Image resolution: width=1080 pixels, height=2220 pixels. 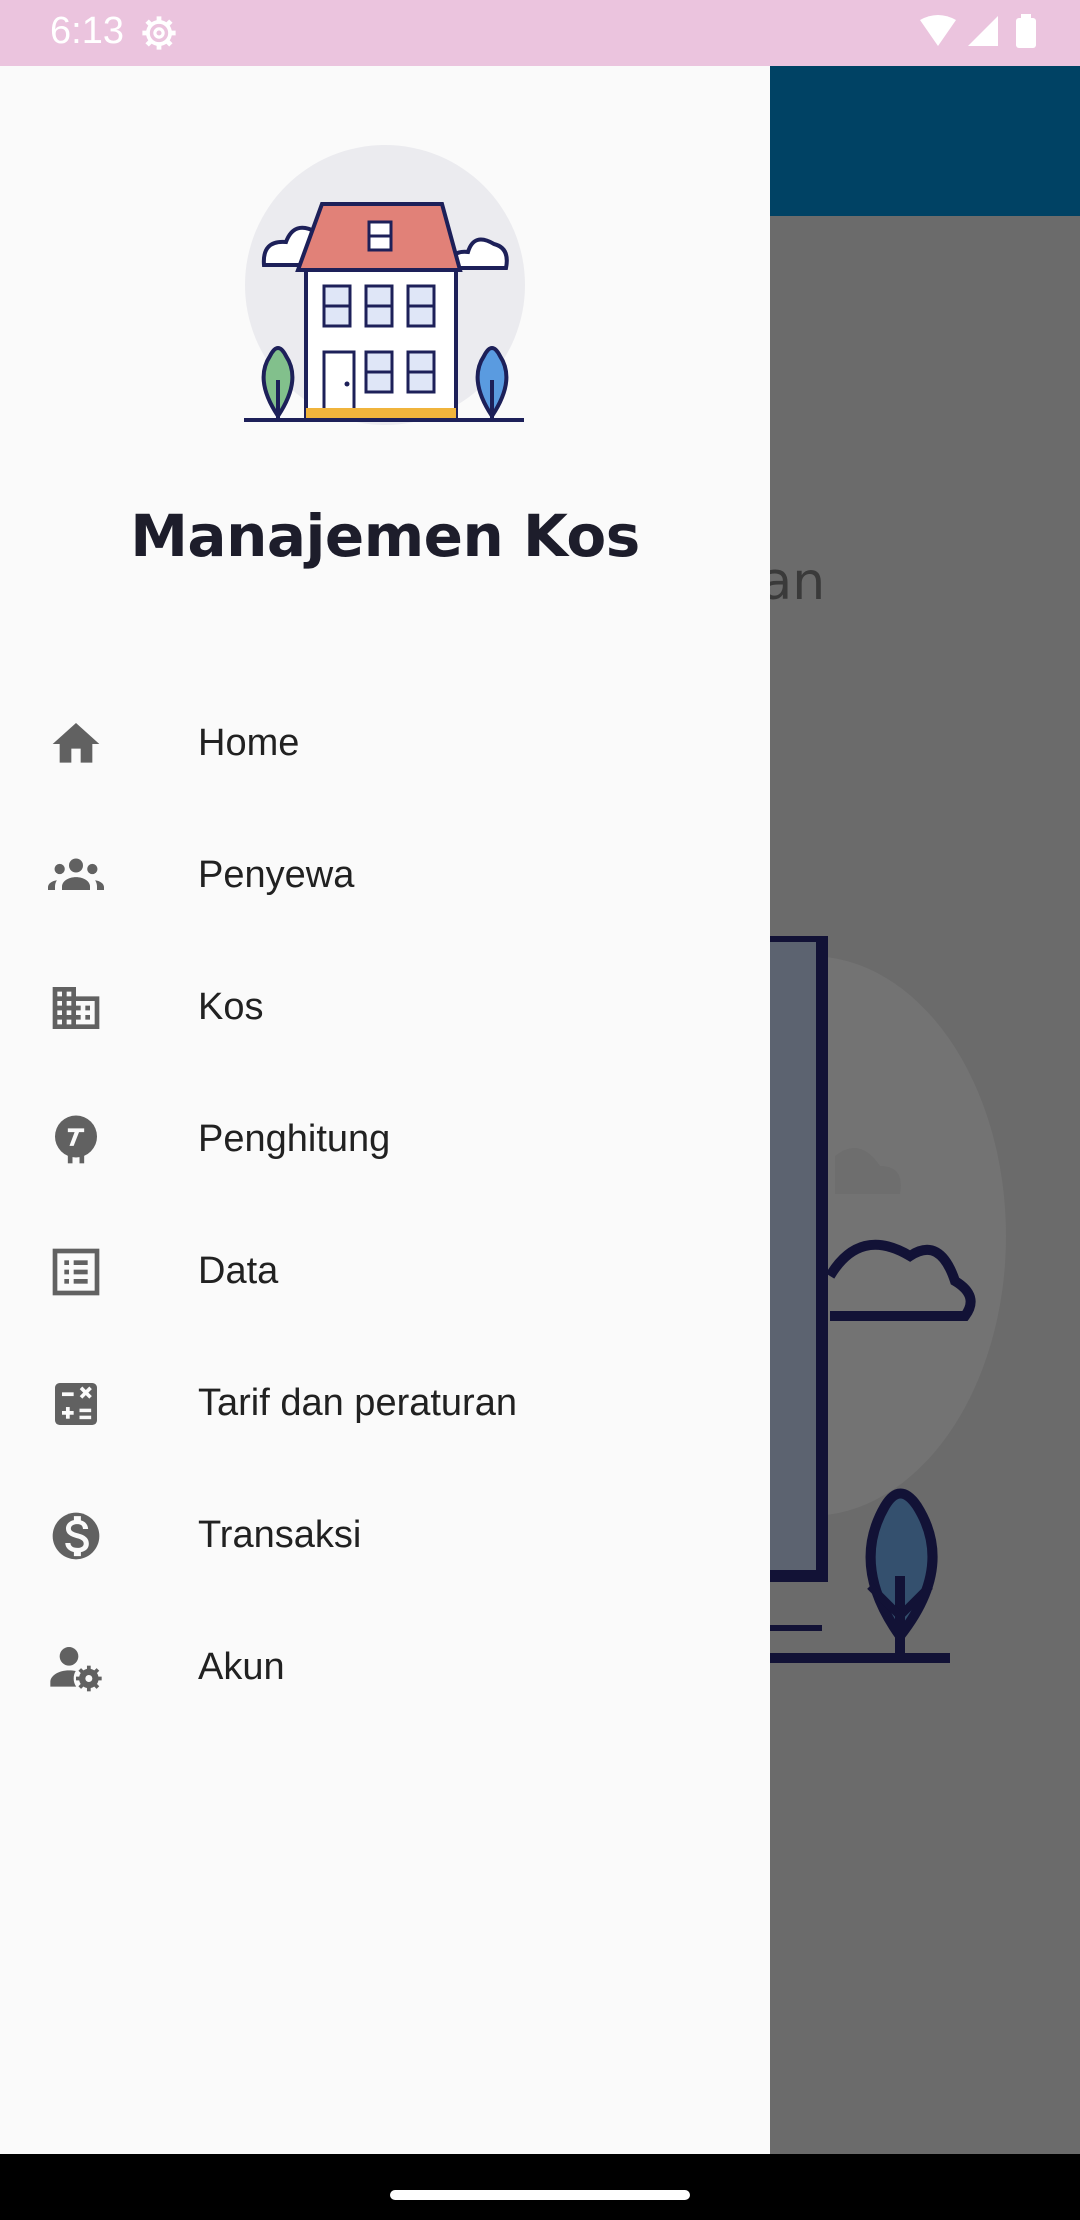 What do you see at coordinates (76, 1008) in the screenshot?
I see `building-icon` at bounding box center [76, 1008].